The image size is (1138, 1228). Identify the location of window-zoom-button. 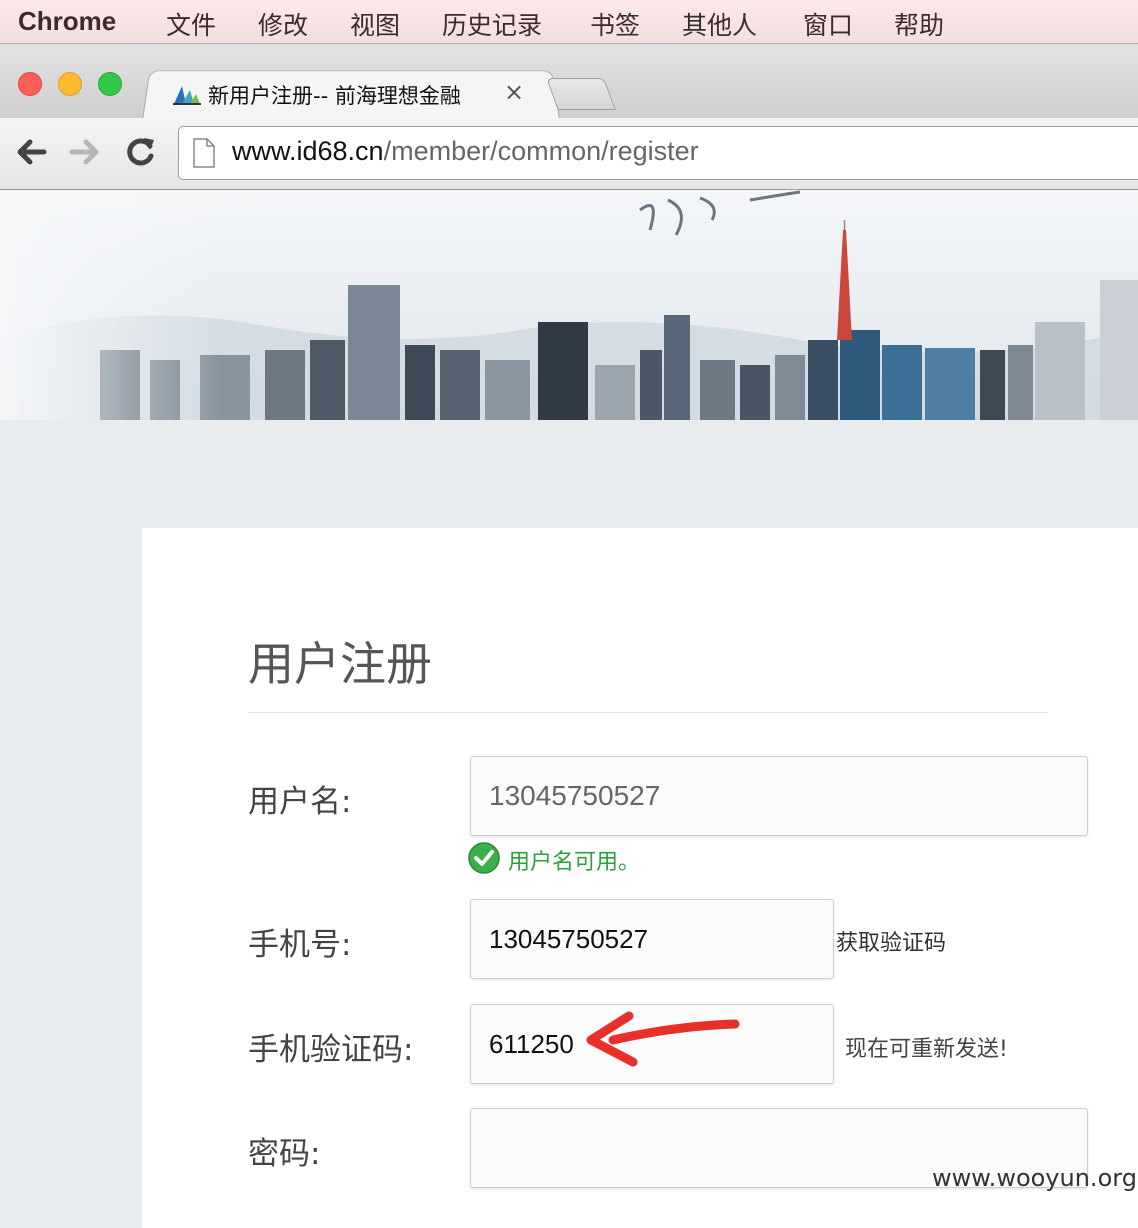
(110, 84).